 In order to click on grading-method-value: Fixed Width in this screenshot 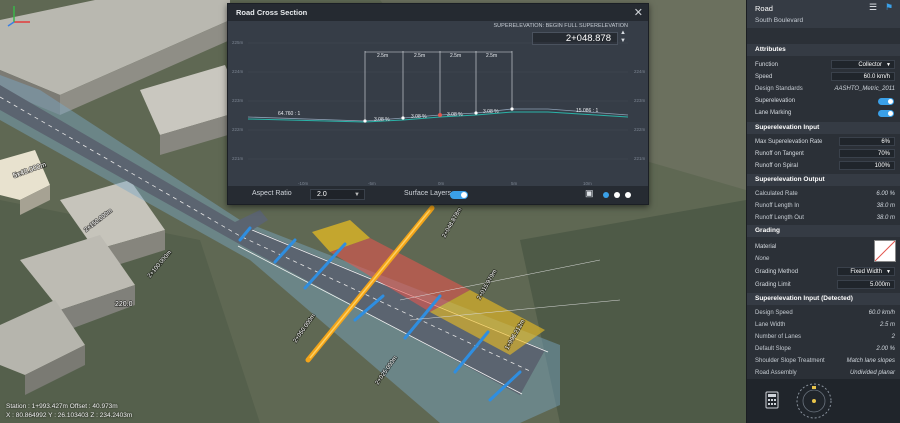, I will do `click(866, 272)`.